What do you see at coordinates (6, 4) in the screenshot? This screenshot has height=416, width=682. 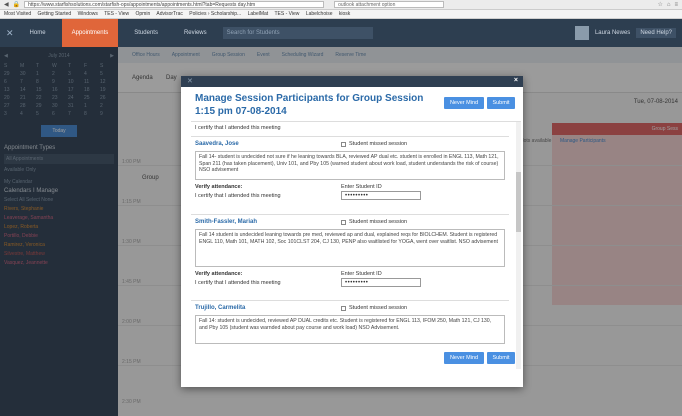 I see `back-icon: ◀` at bounding box center [6, 4].